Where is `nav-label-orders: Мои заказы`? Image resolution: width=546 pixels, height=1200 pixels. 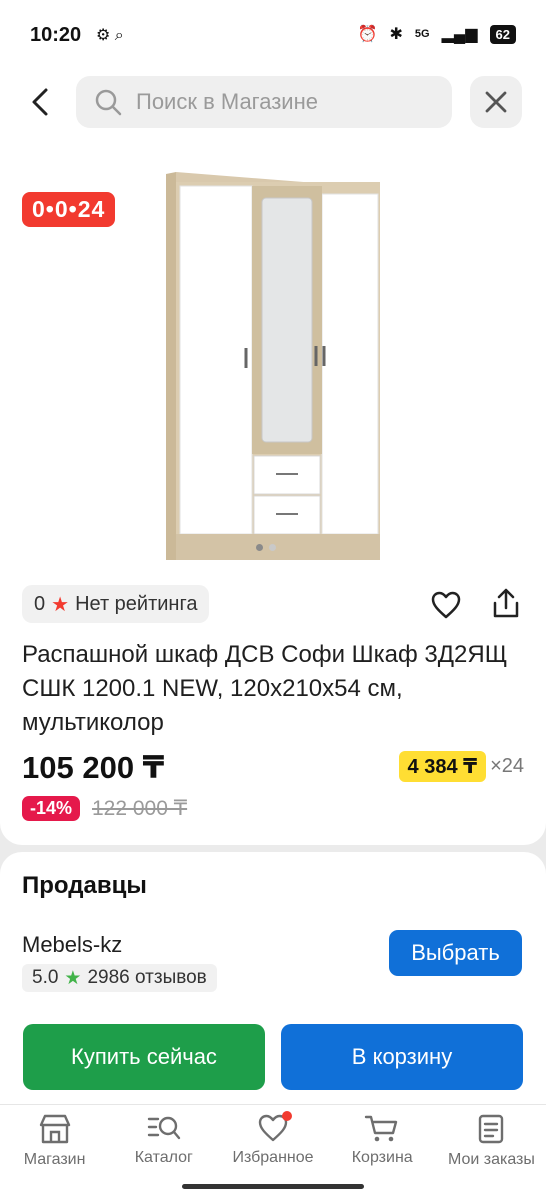 nav-label-orders: Мои заказы is located at coordinates (491, 1159).